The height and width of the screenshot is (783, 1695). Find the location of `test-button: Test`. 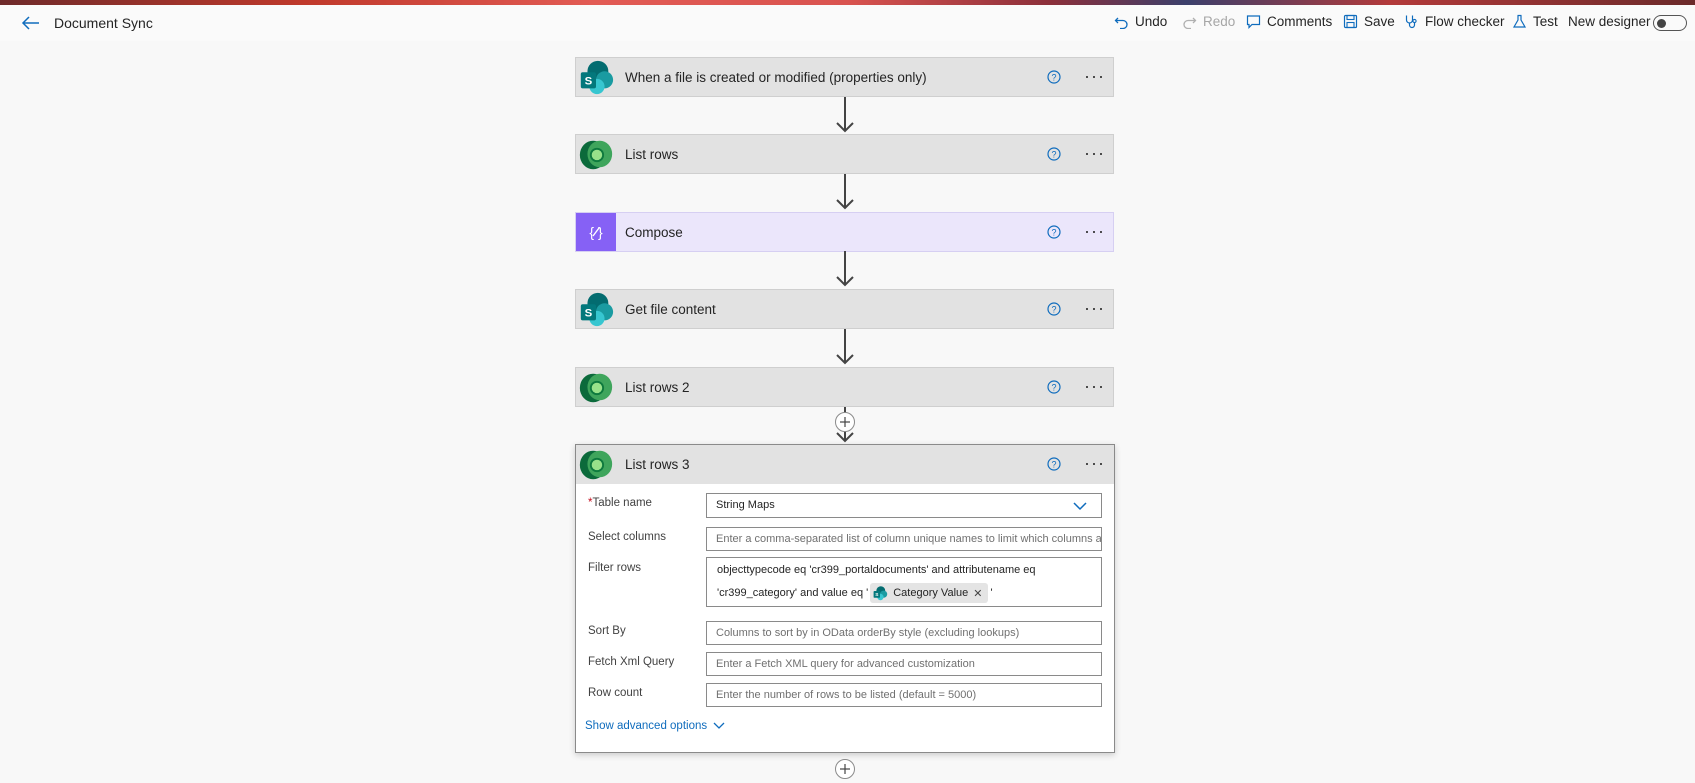

test-button: Test is located at coordinates (1535, 21).